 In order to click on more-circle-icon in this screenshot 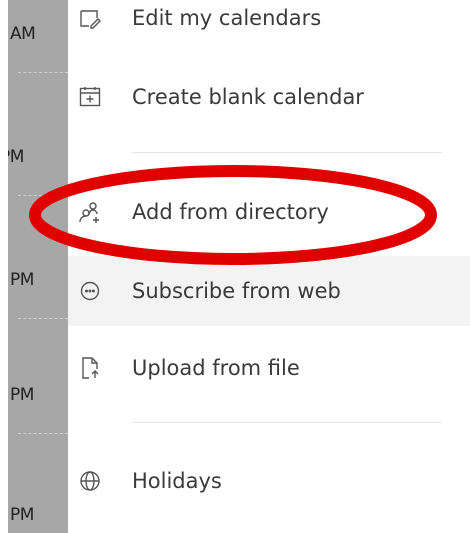, I will do `click(90, 291)`.